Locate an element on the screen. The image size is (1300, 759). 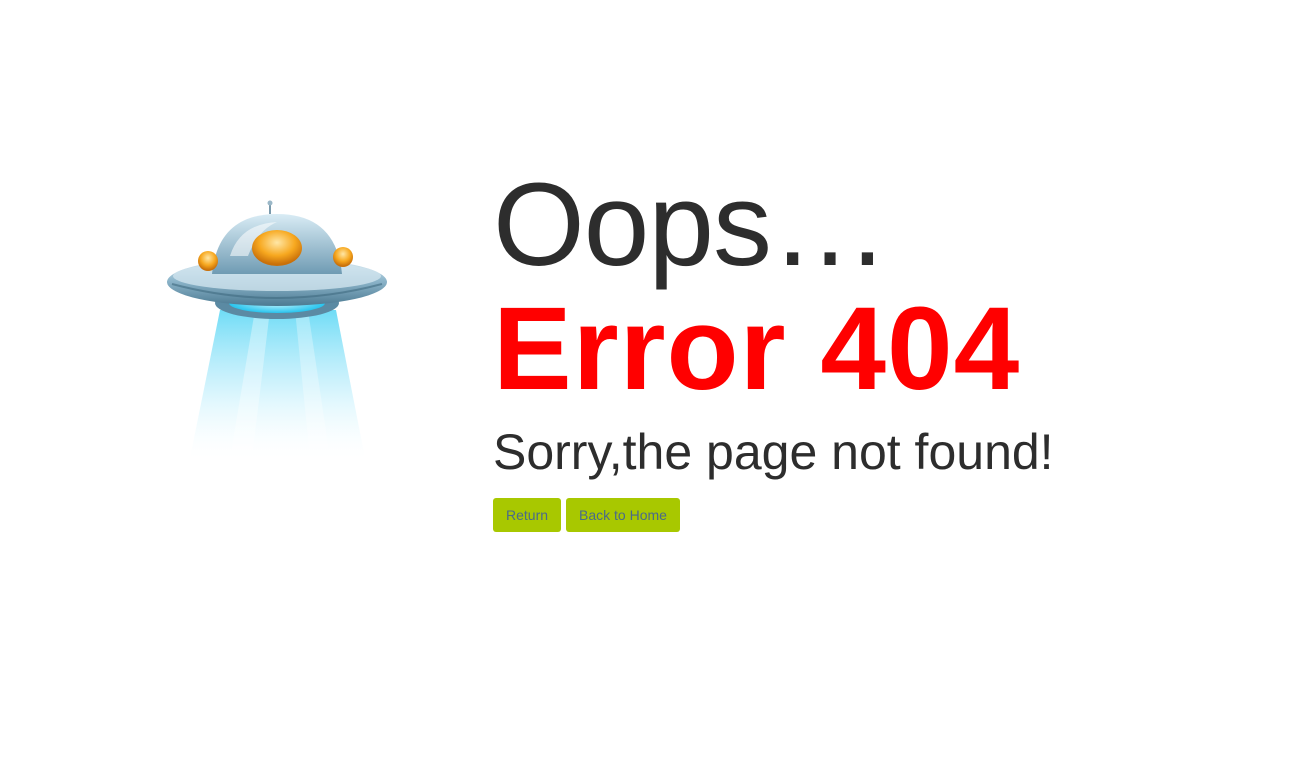
action-buttons: Return Back to Home is located at coordinates (773, 515).